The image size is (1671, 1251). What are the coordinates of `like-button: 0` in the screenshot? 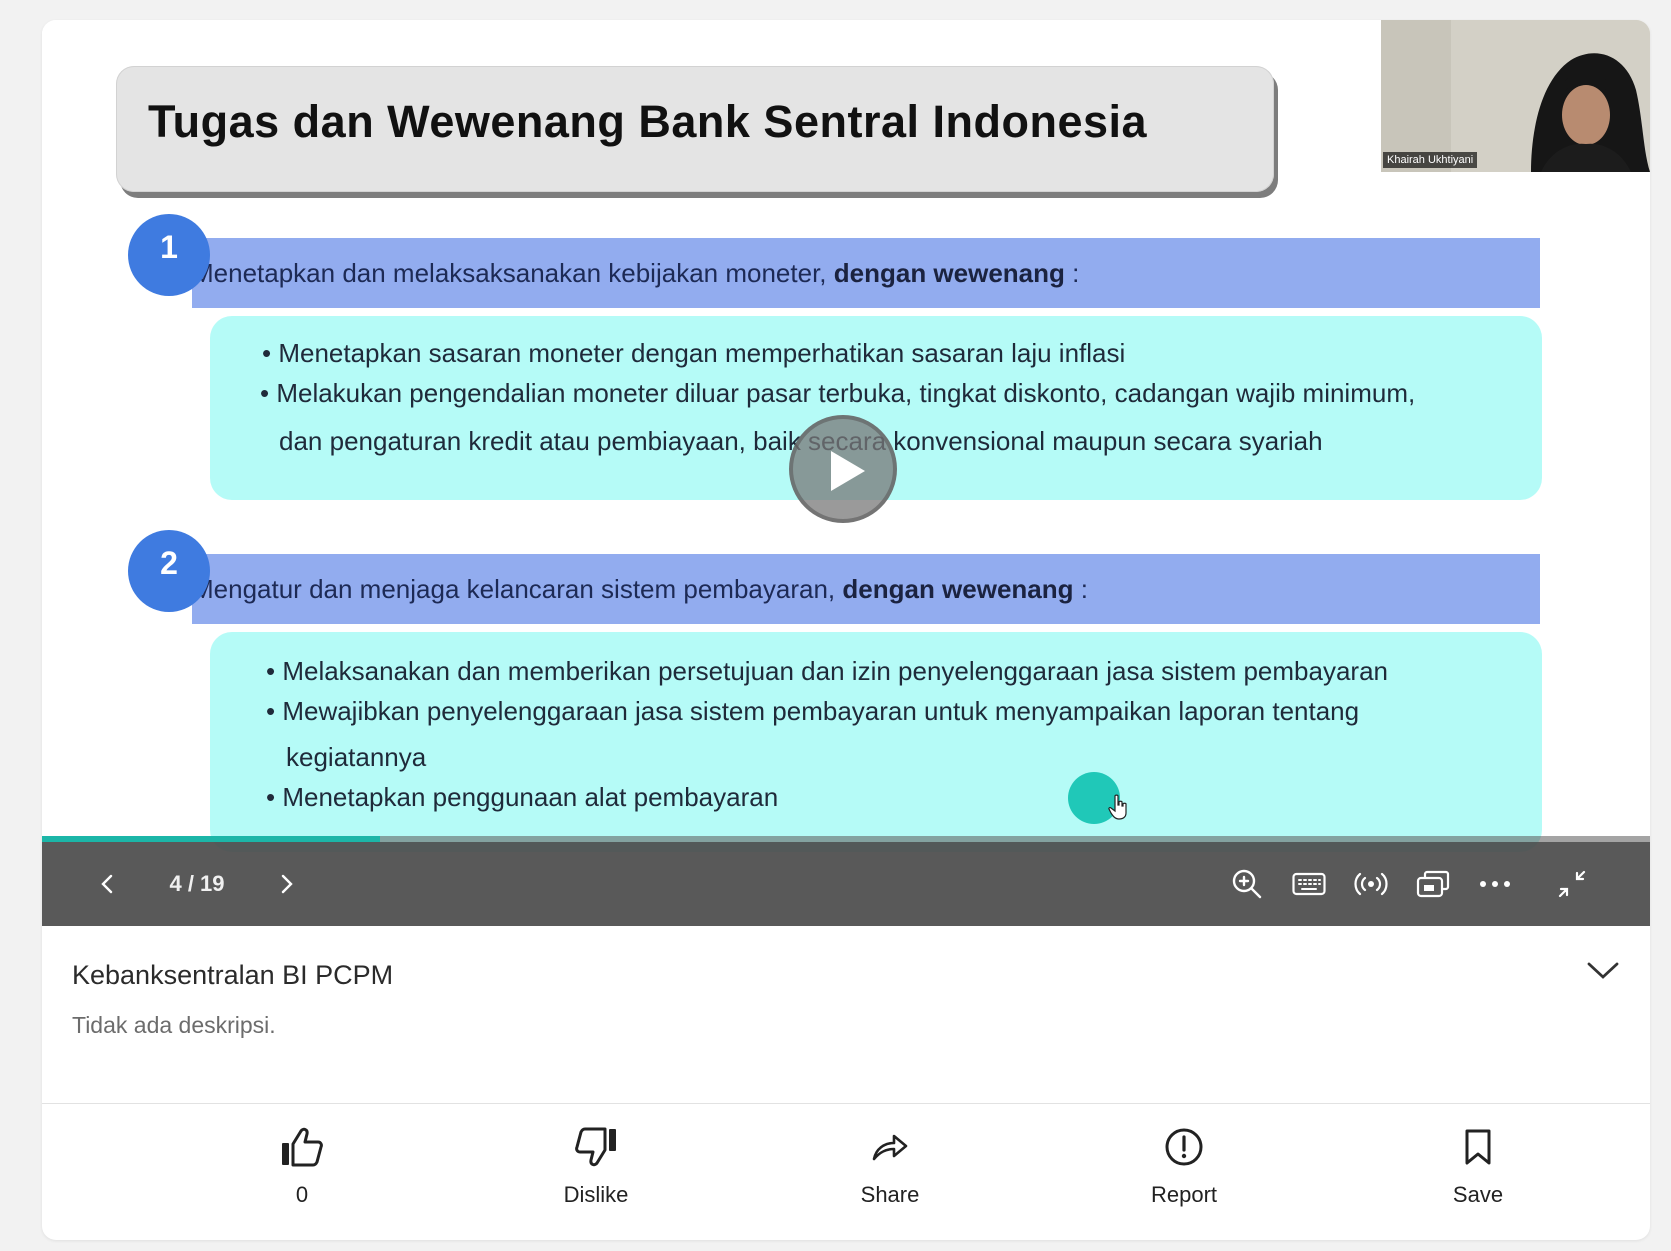 It's located at (302, 1172).